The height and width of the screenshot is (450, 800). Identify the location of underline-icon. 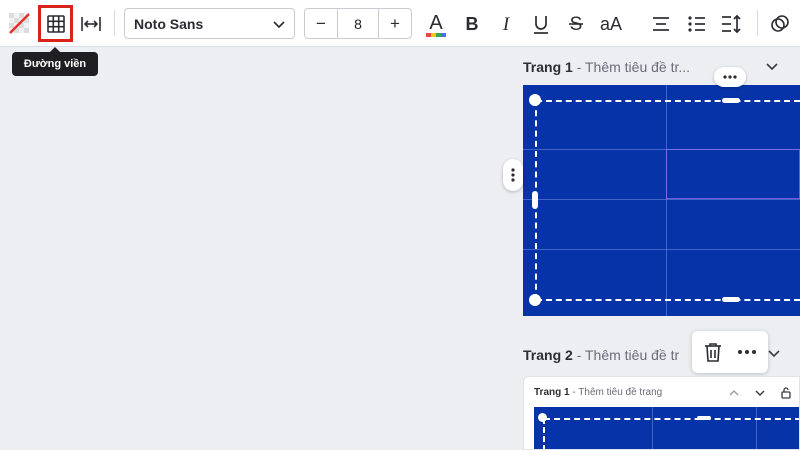
(541, 24).